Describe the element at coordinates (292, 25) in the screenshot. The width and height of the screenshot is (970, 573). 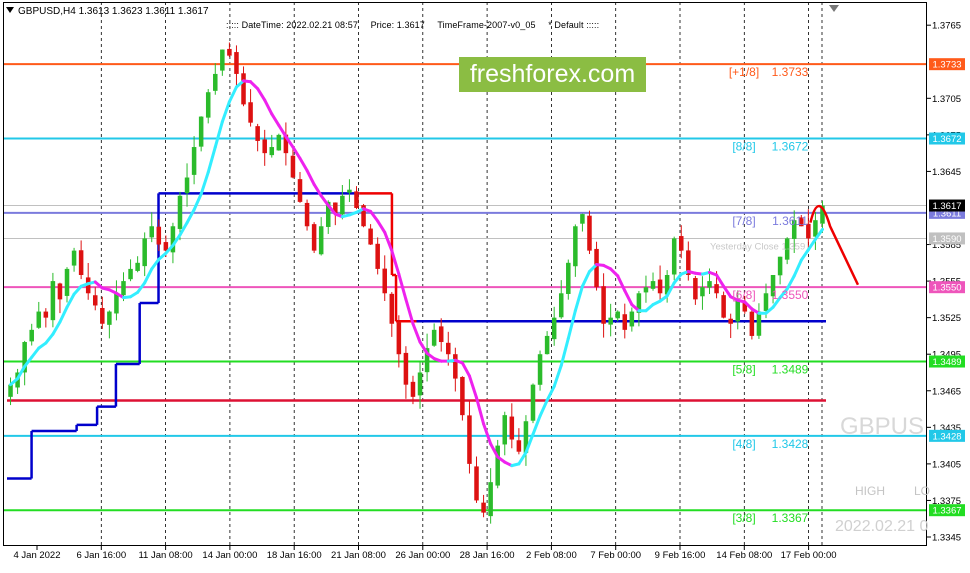
I see `info-datetime: ::::: DateTime: 2022.02.21 08:57` at that location.